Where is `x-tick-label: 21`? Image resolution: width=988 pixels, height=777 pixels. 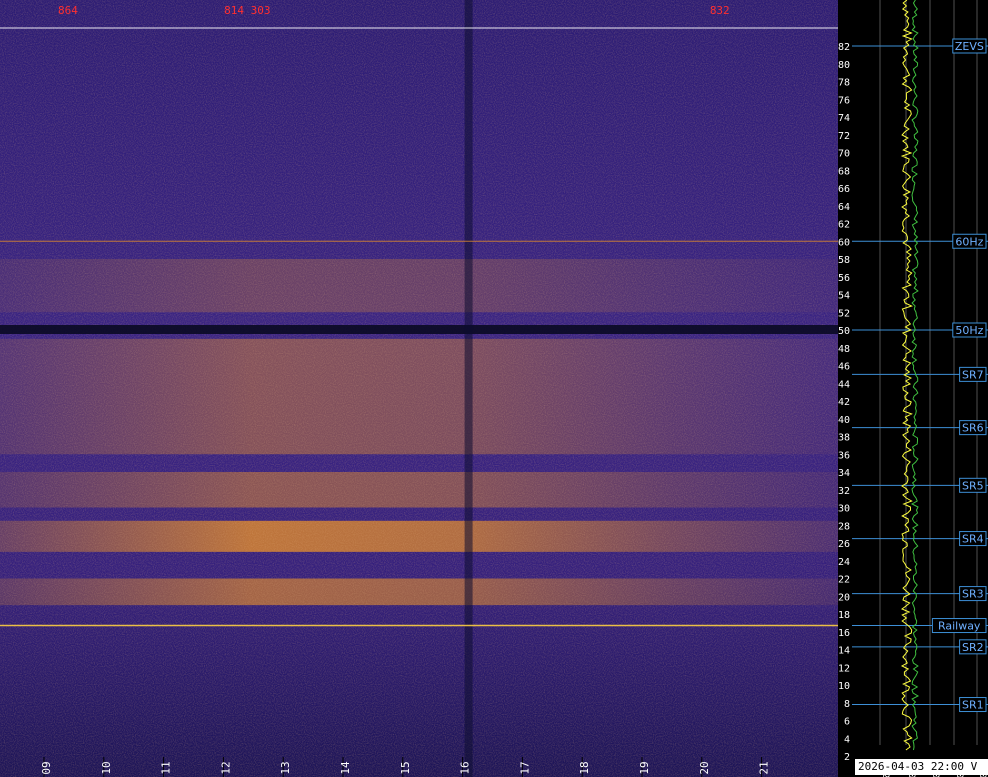
x-tick-label: 21 is located at coordinates (764, 767).